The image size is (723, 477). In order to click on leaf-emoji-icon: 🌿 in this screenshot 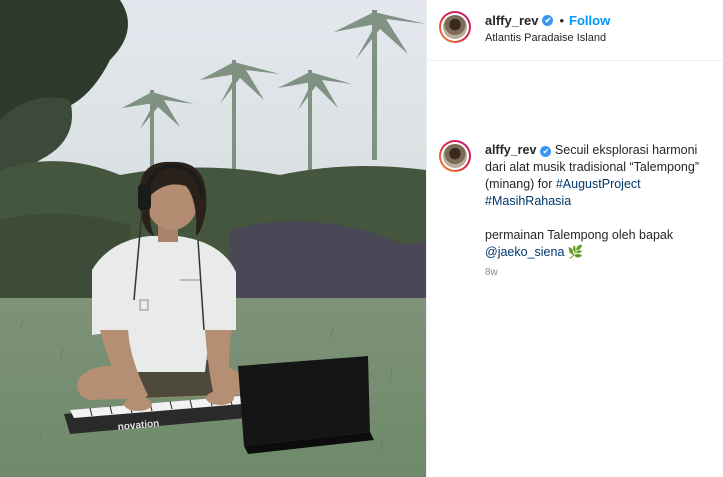, I will do `click(575, 252)`.